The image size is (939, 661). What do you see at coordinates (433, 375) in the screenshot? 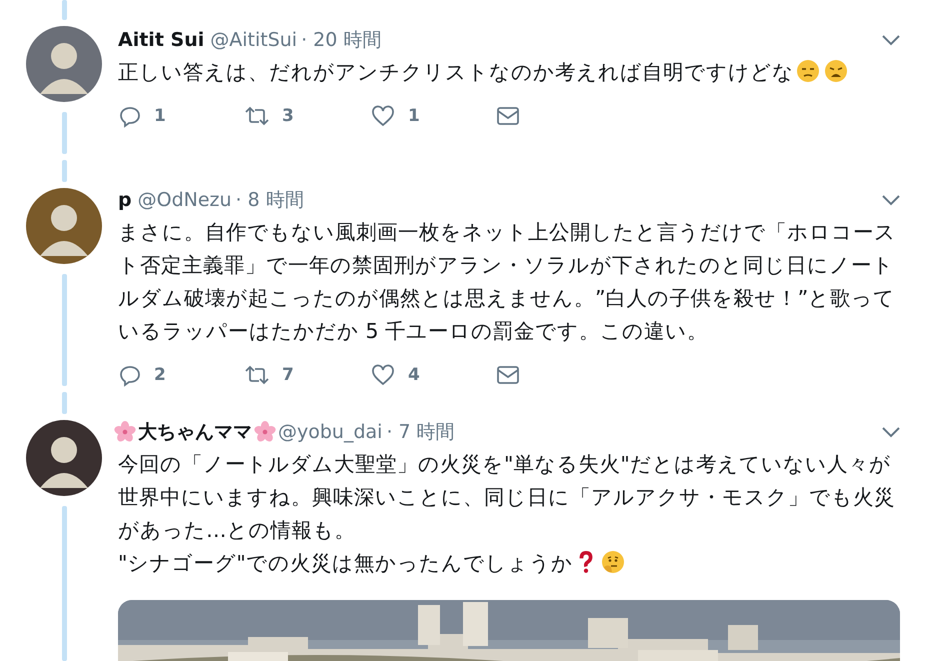
I see `like-button: 4` at bounding box center [433, 375].